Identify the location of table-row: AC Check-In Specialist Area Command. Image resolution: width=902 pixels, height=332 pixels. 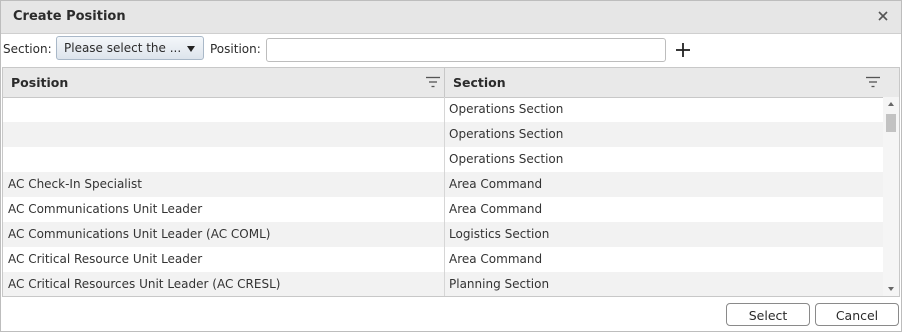
(443, 184).